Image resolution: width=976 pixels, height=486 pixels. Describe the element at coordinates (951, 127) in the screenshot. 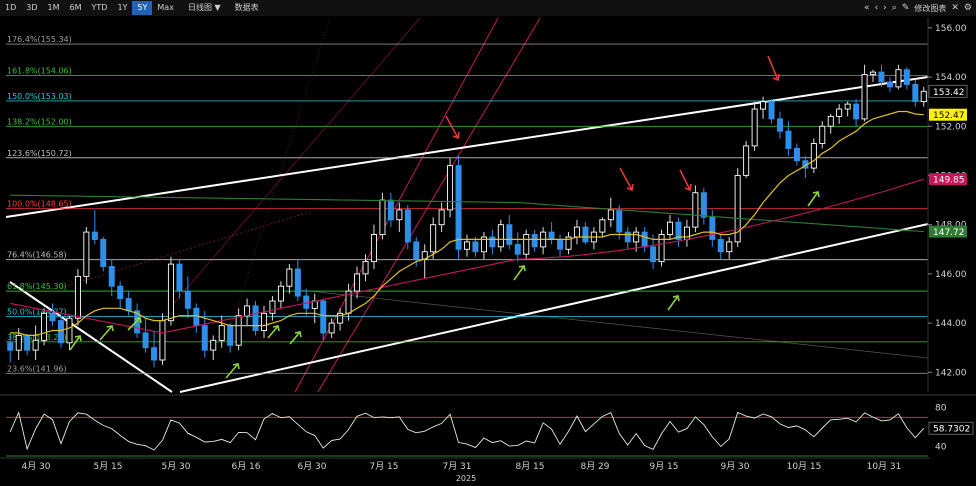

I see `price-axis-label: 152.00` at that location.